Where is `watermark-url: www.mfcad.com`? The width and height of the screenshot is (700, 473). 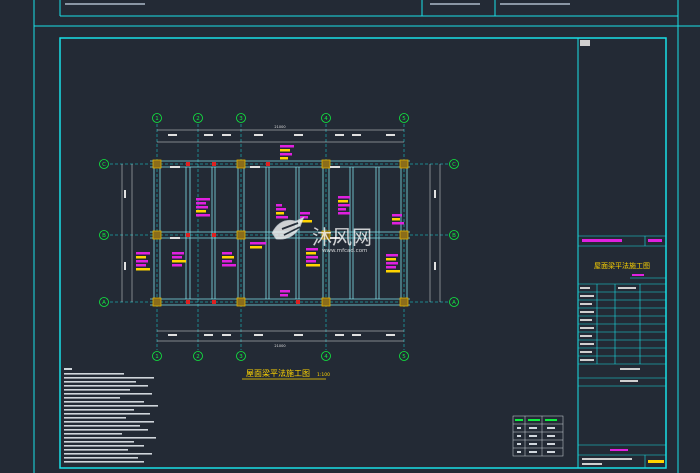
watermark-url: www.mfcad.com is located at coordinates (344, 251).